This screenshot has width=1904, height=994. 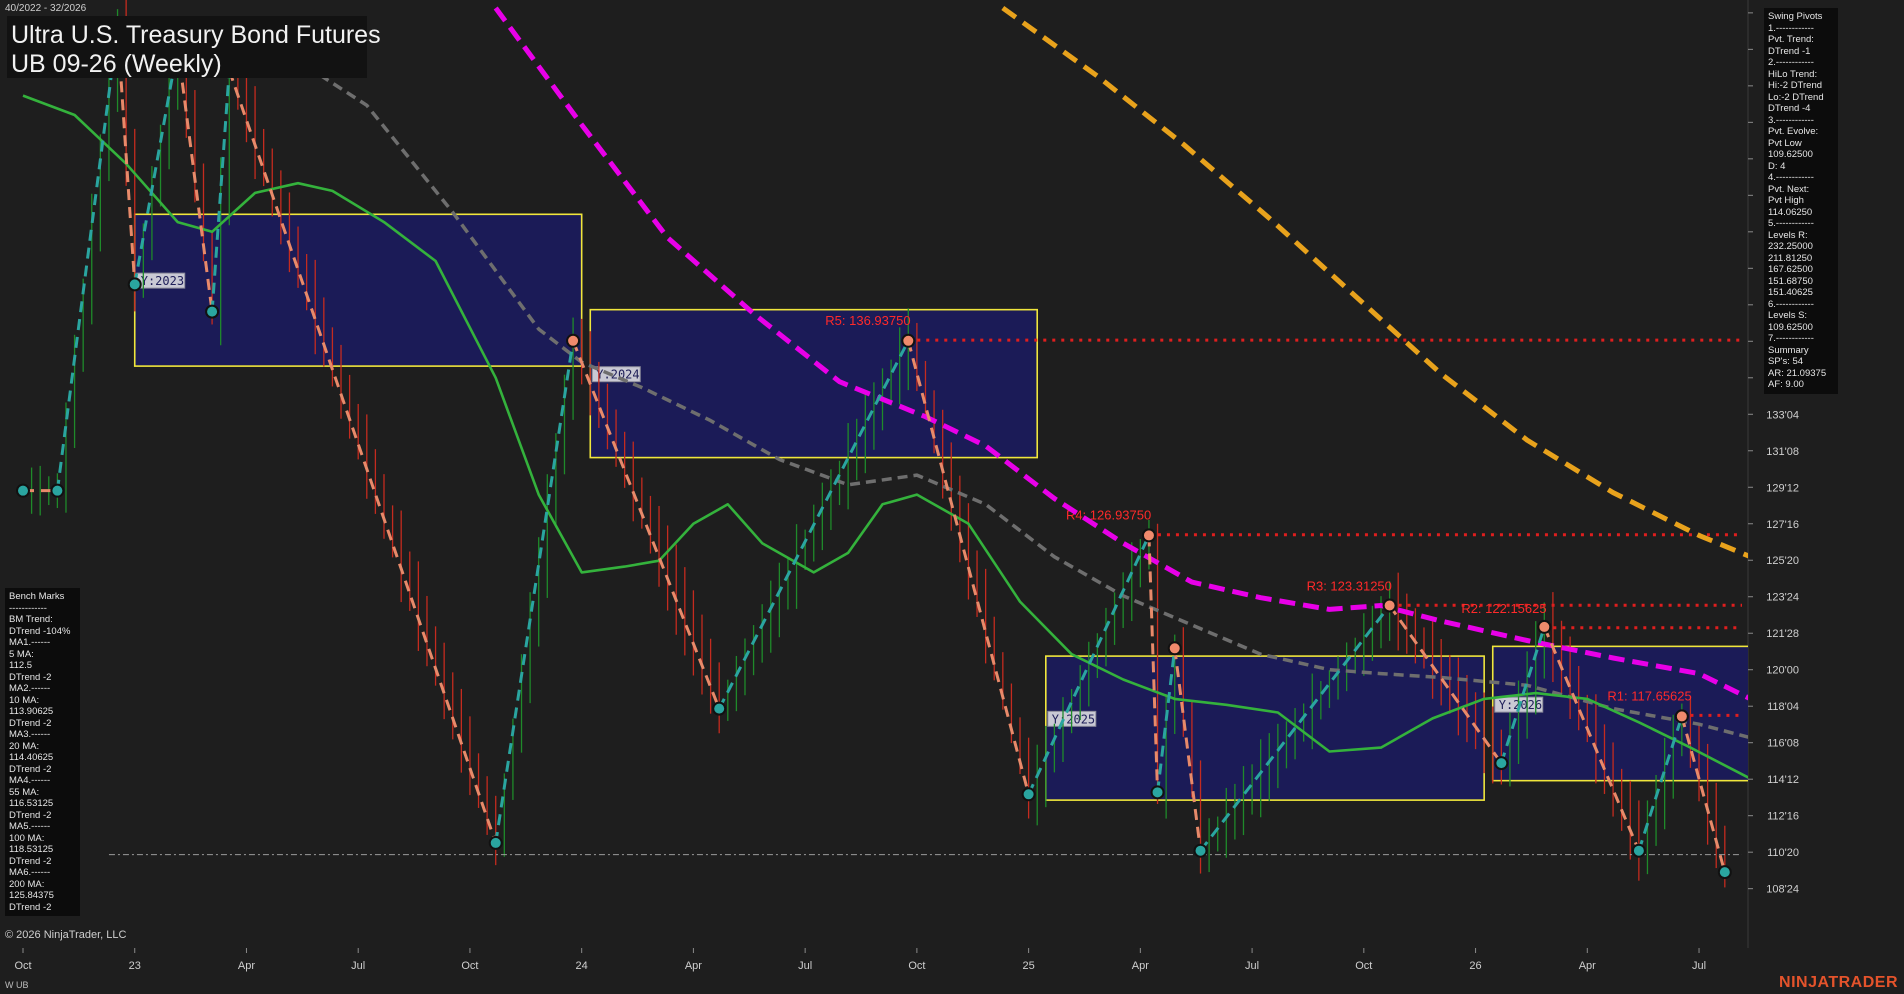 I want to click on bench-marks-line: 200 MA:, so click(x=27, y=884).